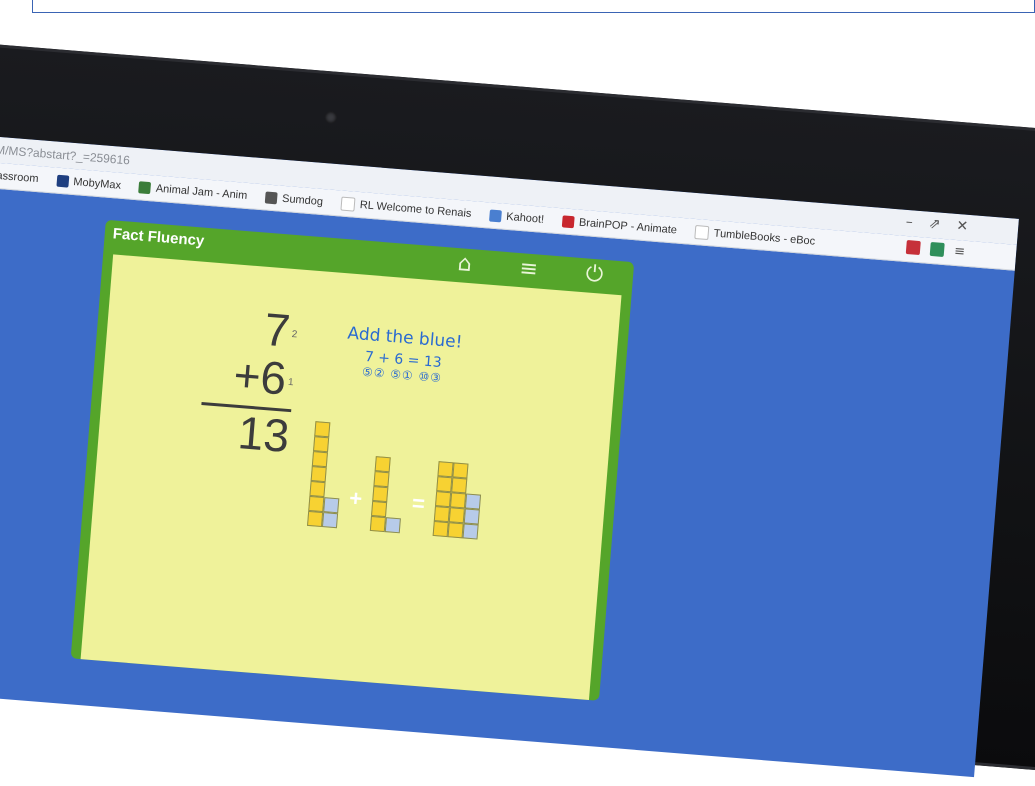 This screenshot has width=1035, height=786. Describe the element at coordinates (937, 249) in the screenshot. I see `extension-green-icon` at that location.